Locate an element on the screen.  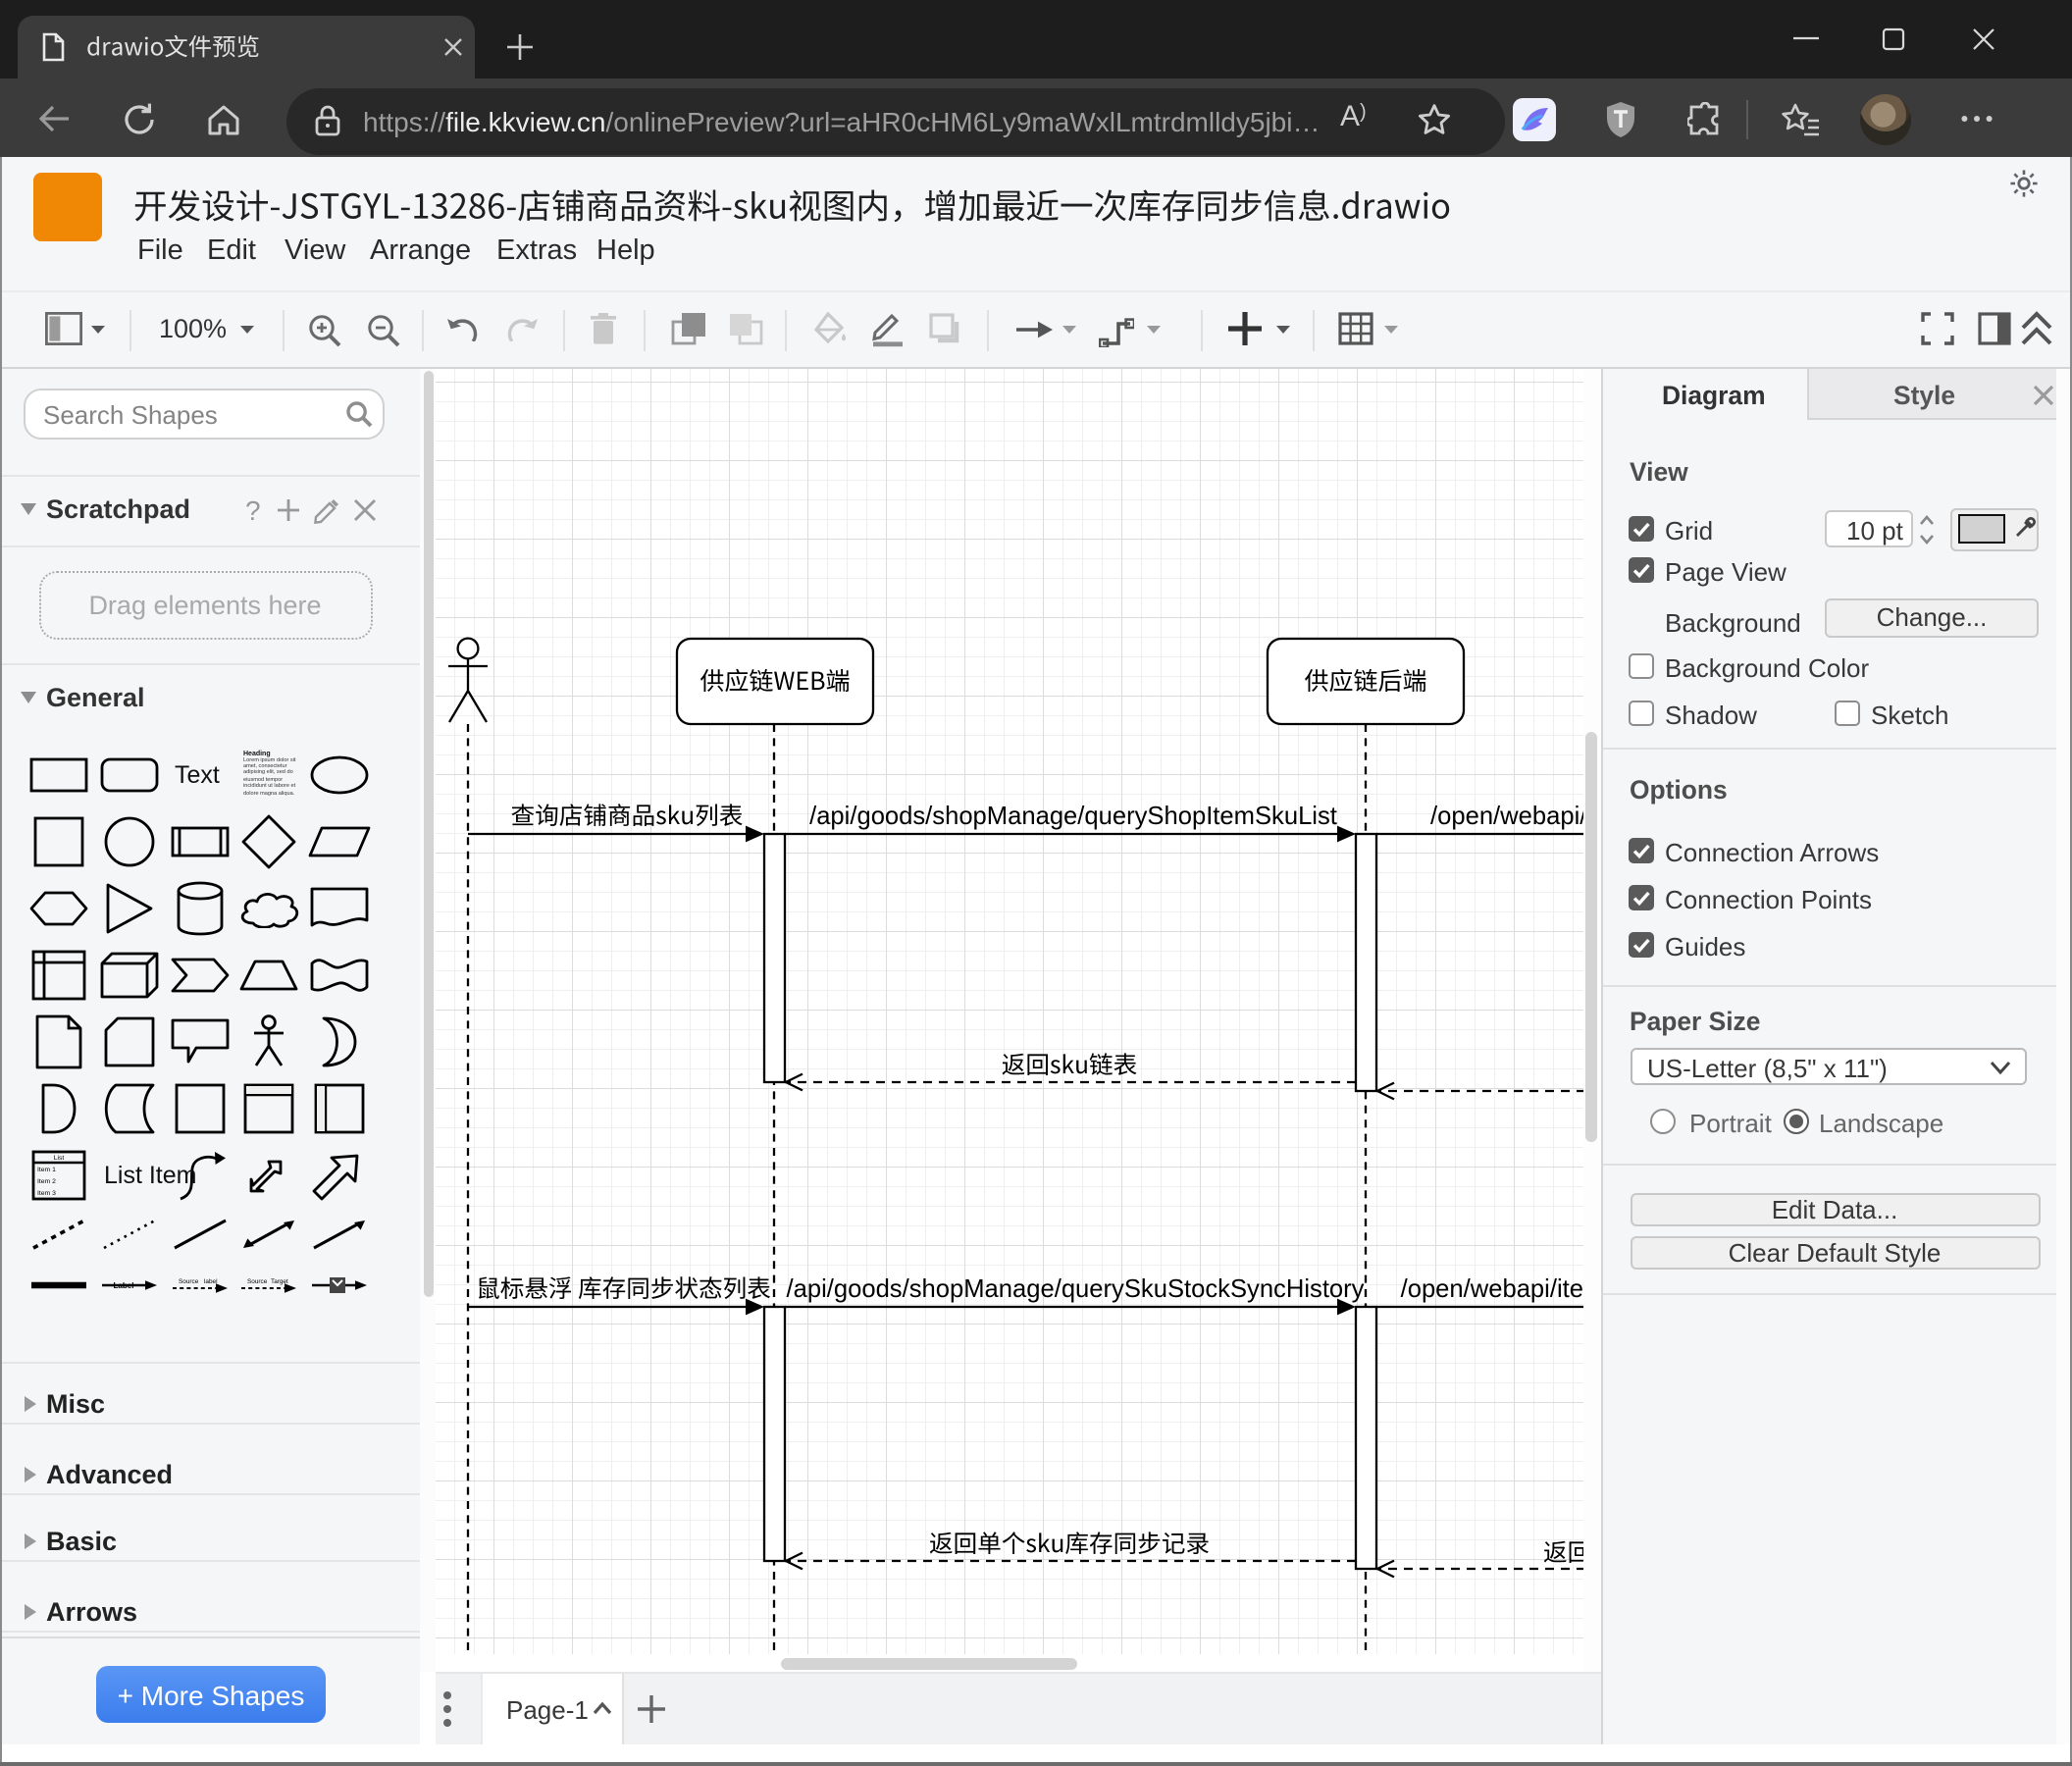
svg-text: Item 1 is located at coordinates (46, 1169).